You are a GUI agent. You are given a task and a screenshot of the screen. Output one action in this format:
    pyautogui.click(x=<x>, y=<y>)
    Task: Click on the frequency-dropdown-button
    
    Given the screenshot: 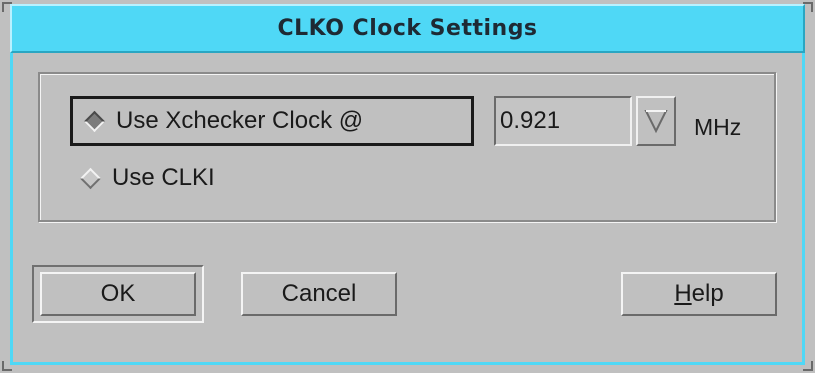 What is the action you would take?
    pyautogui.click(x=656, y=121)
    